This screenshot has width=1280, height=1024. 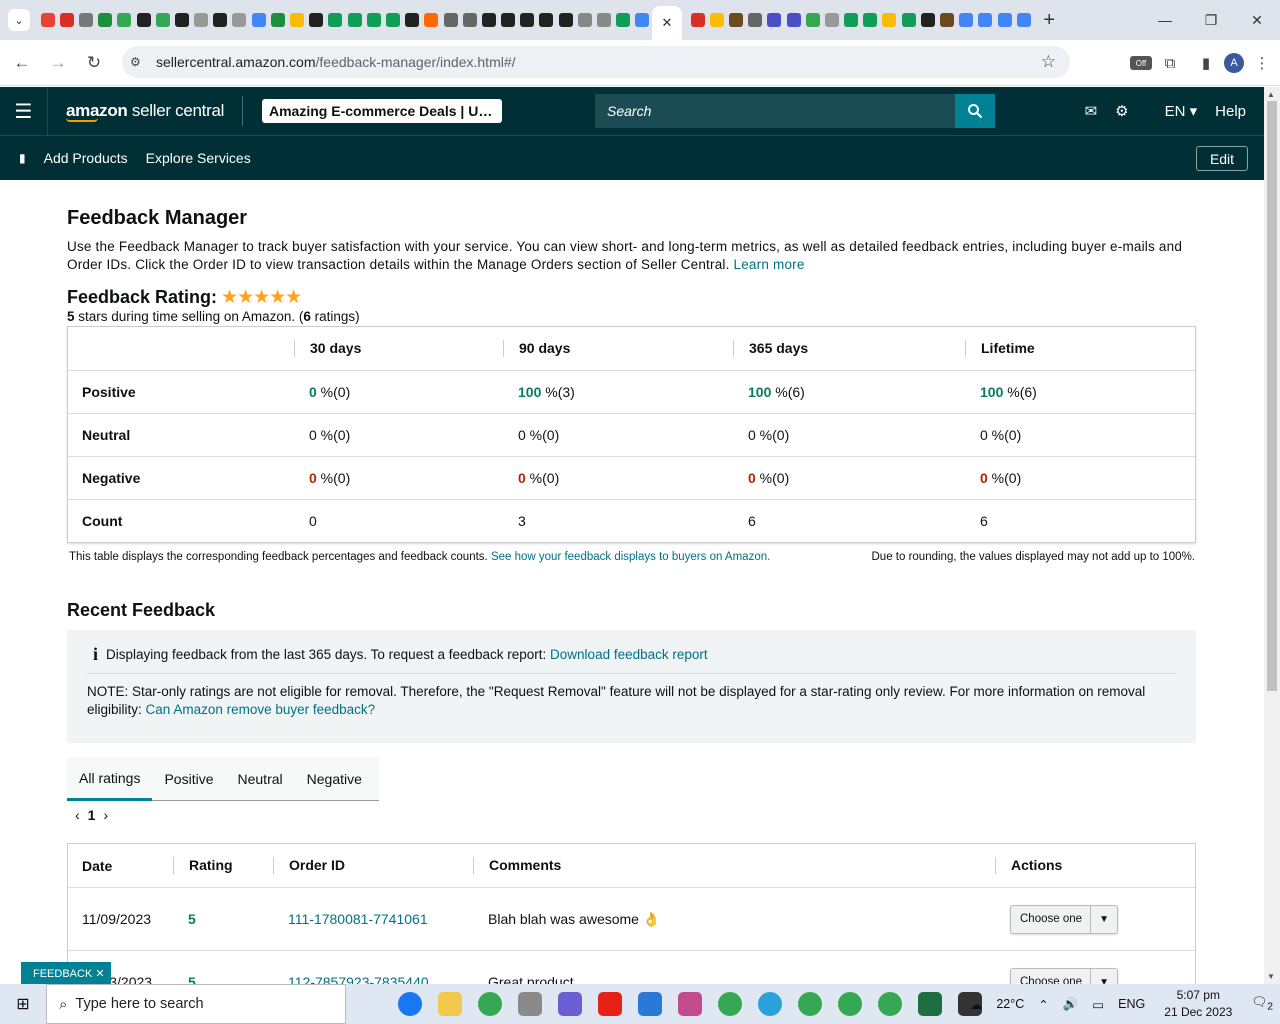 I want to click on notifications-icon: 🗨2, so click(x=1262, y=1004).